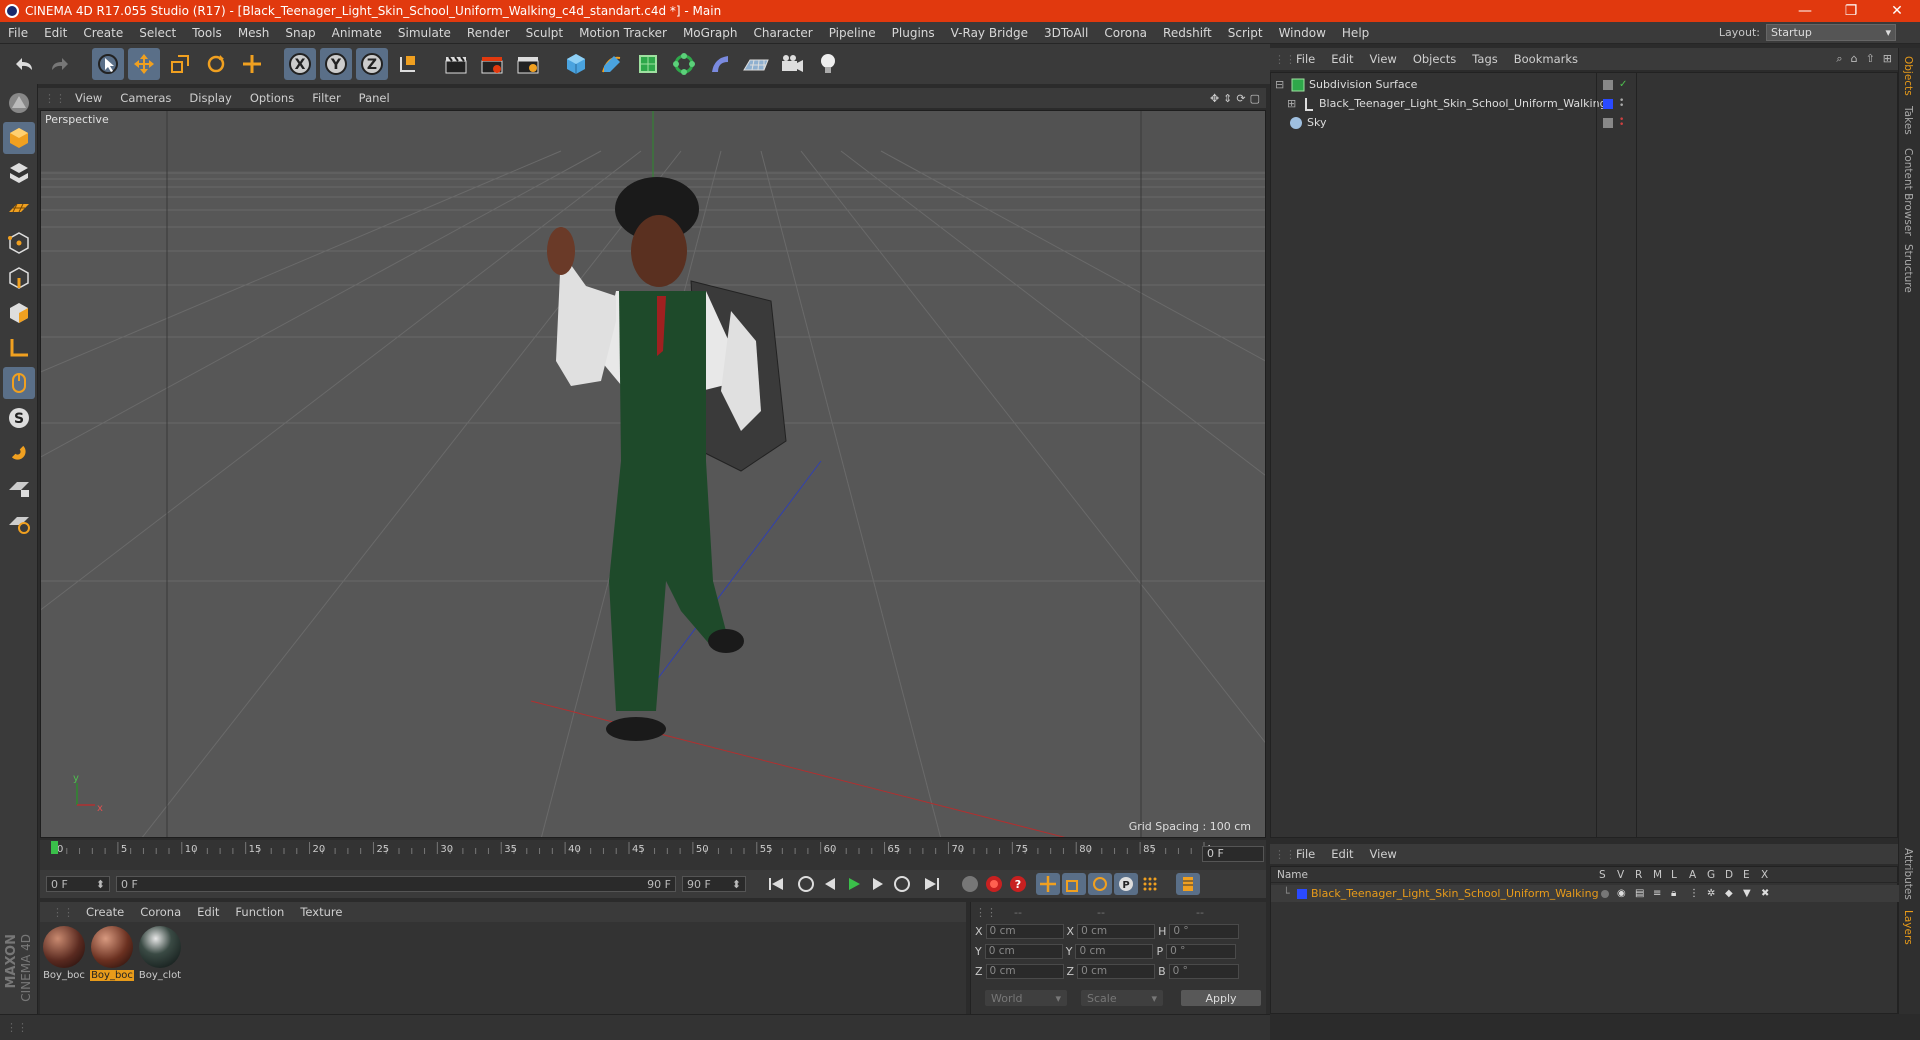 Image resolution: width=1920 pixels, height=1040 pixels. Describe the element at coordinates (1657, 893) in the screenshot. I see `manager-toggle-icon: ≡` at that location.